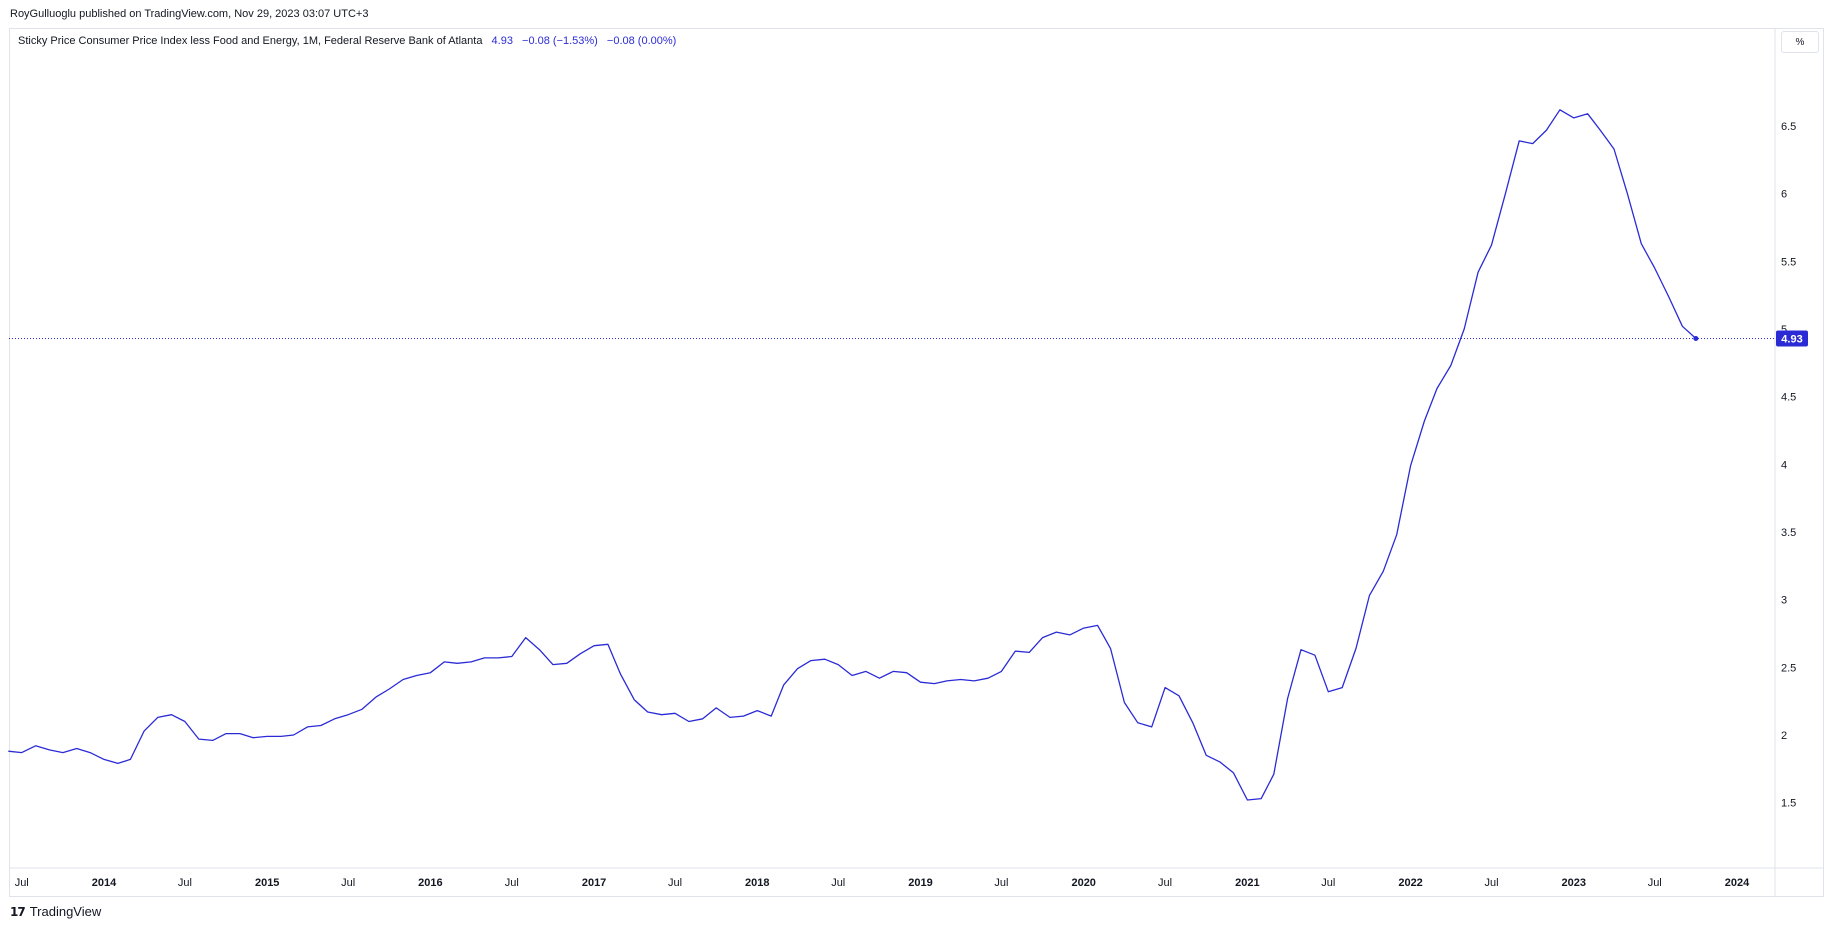  What do you see at coordinates (1788, 533) in the screenshot?
I see `y-tick-label: 3.5` at bounding box center [1788, 533].